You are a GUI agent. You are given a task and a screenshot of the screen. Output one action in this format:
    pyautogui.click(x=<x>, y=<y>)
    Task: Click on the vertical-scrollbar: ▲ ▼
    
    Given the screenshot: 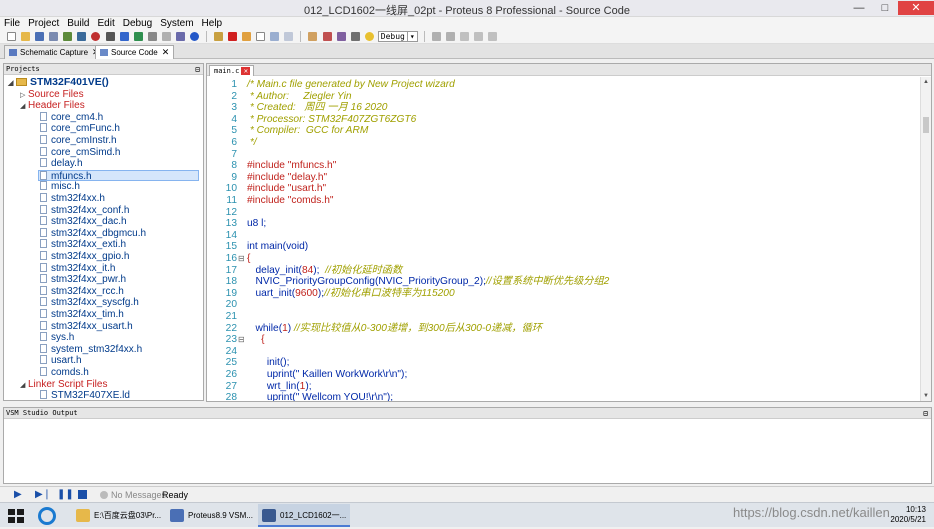 What is the action you would take?
    pyautogui.click(x=925, y=239)
    